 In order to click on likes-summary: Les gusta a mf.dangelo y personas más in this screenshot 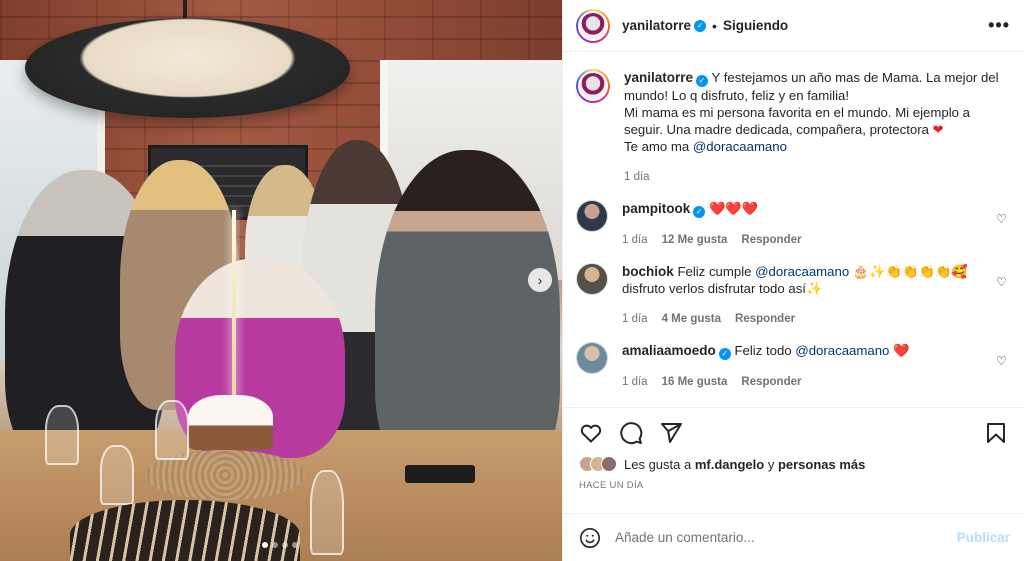, I will do `click(793, 464)`.